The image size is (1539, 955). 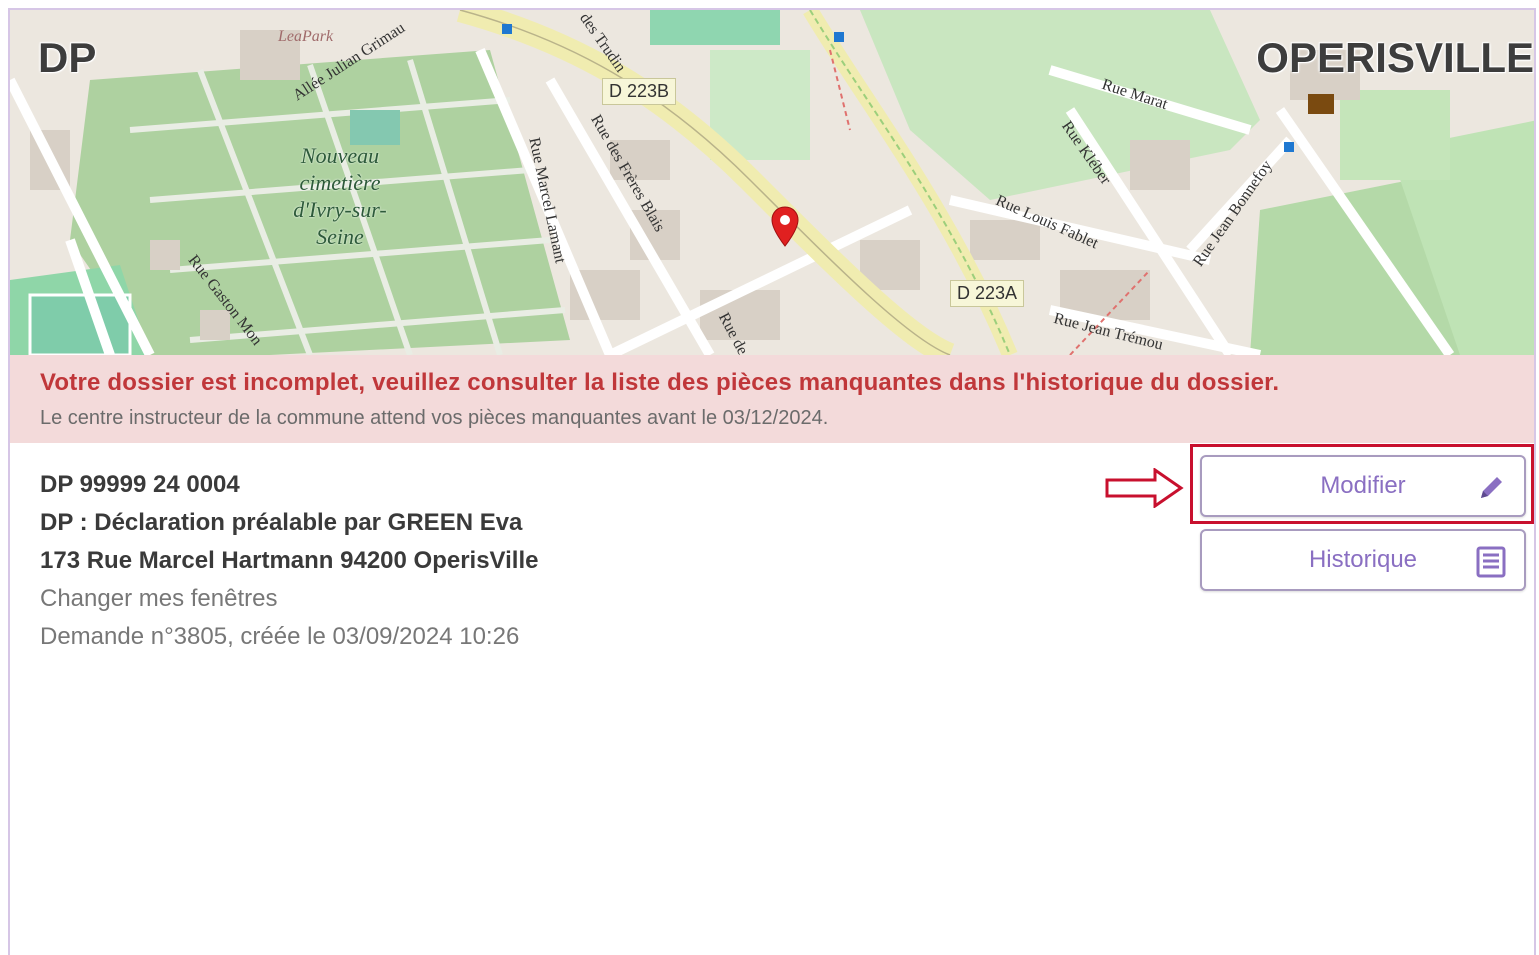 What do you see at coordinates (1491, 562) in the screenshot?
I see `list-document-icon` at bounding box center [1491, 562].